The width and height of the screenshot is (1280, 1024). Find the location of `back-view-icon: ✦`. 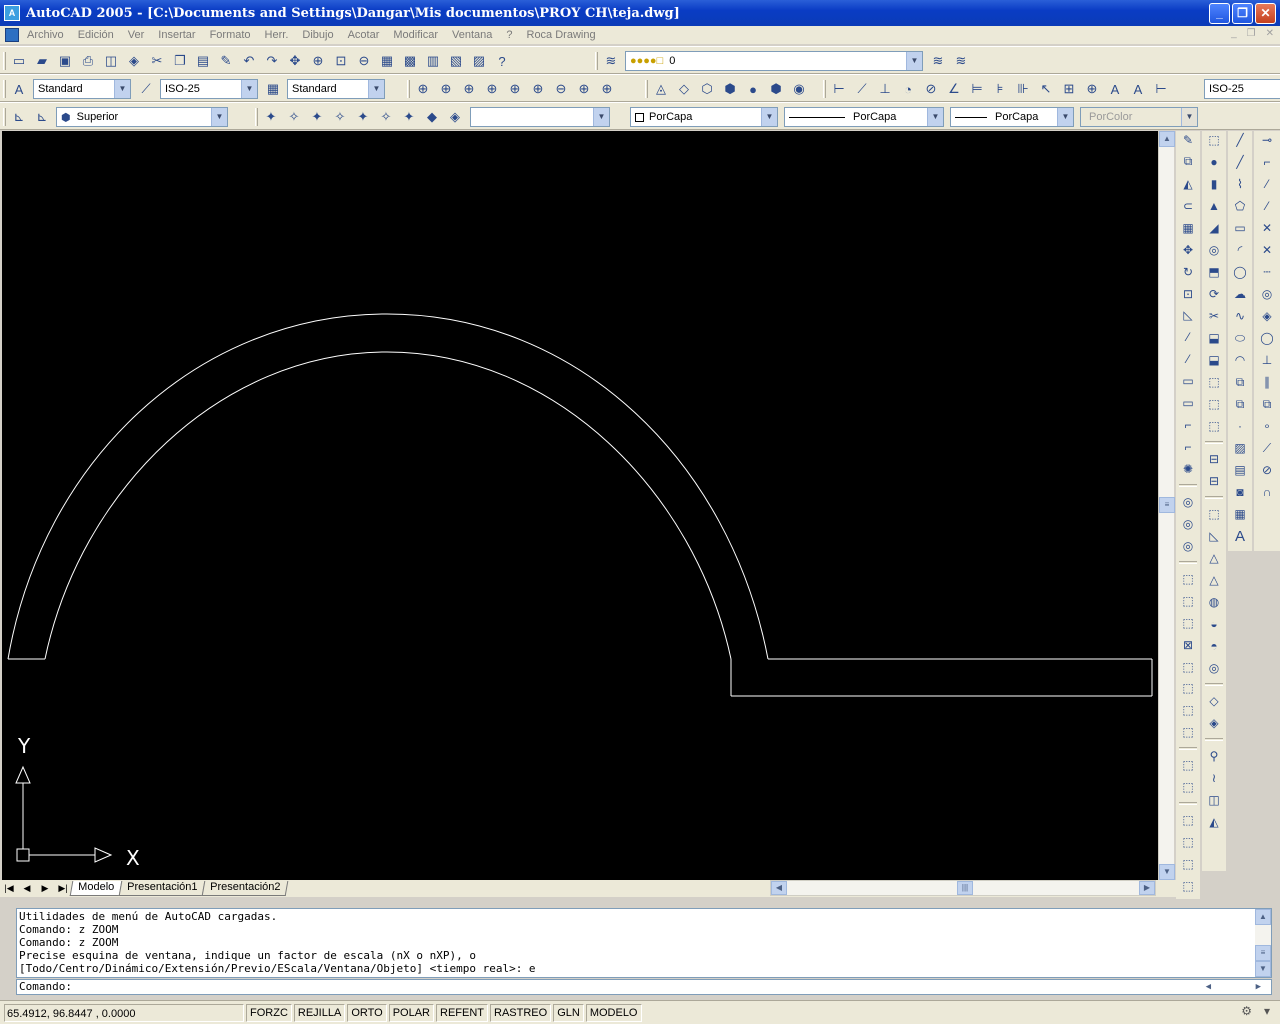

back-view-icon: ✦ is located at coordinates (409, 117).